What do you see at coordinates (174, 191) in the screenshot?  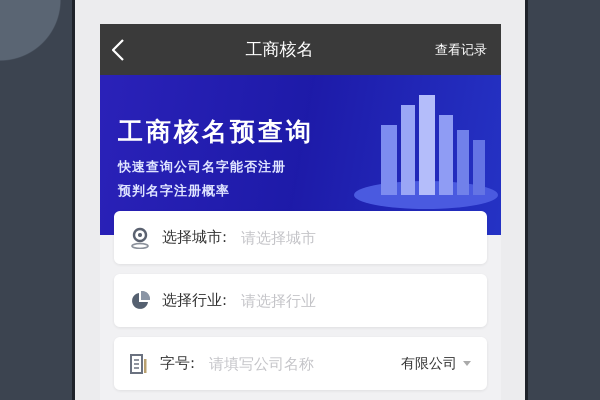 I see `banner-subtitle: 预判名字注册概率` at bounding box center [174, 191].